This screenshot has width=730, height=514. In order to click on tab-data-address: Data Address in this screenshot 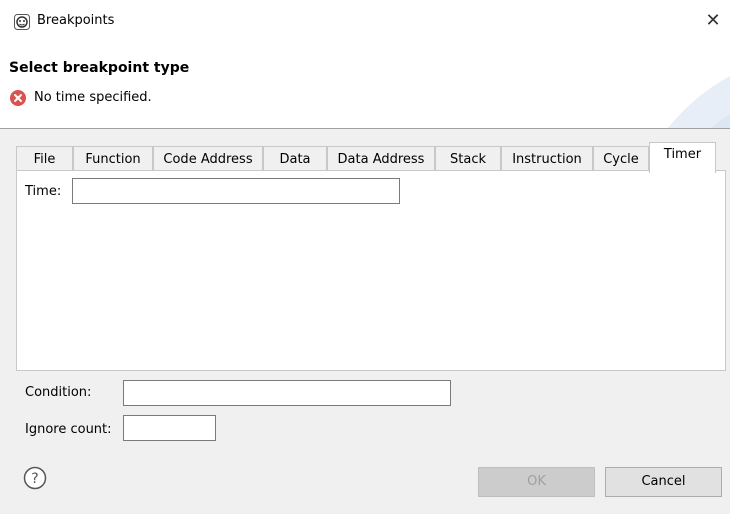, I will do `click(381, 159)`.